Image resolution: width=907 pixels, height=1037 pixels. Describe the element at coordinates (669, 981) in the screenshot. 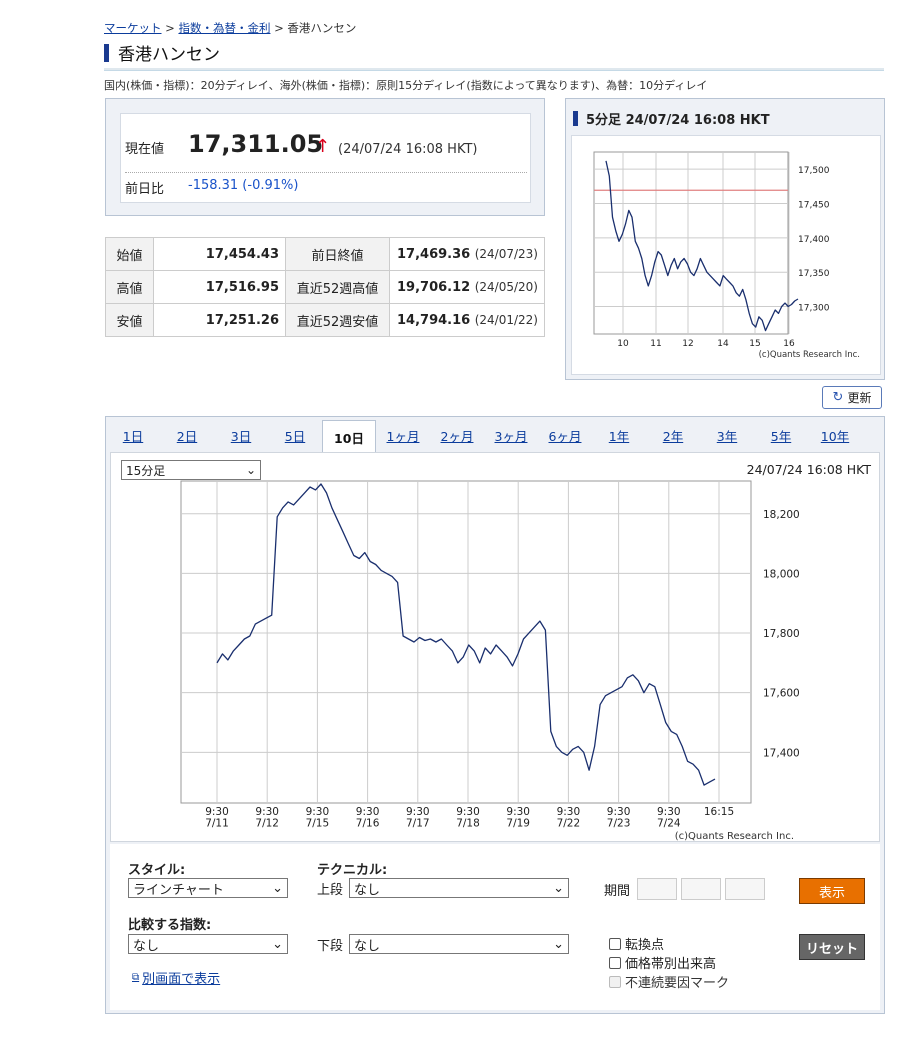

I see `discontinuity-checkbox: 不連続要因マーク` at that location.